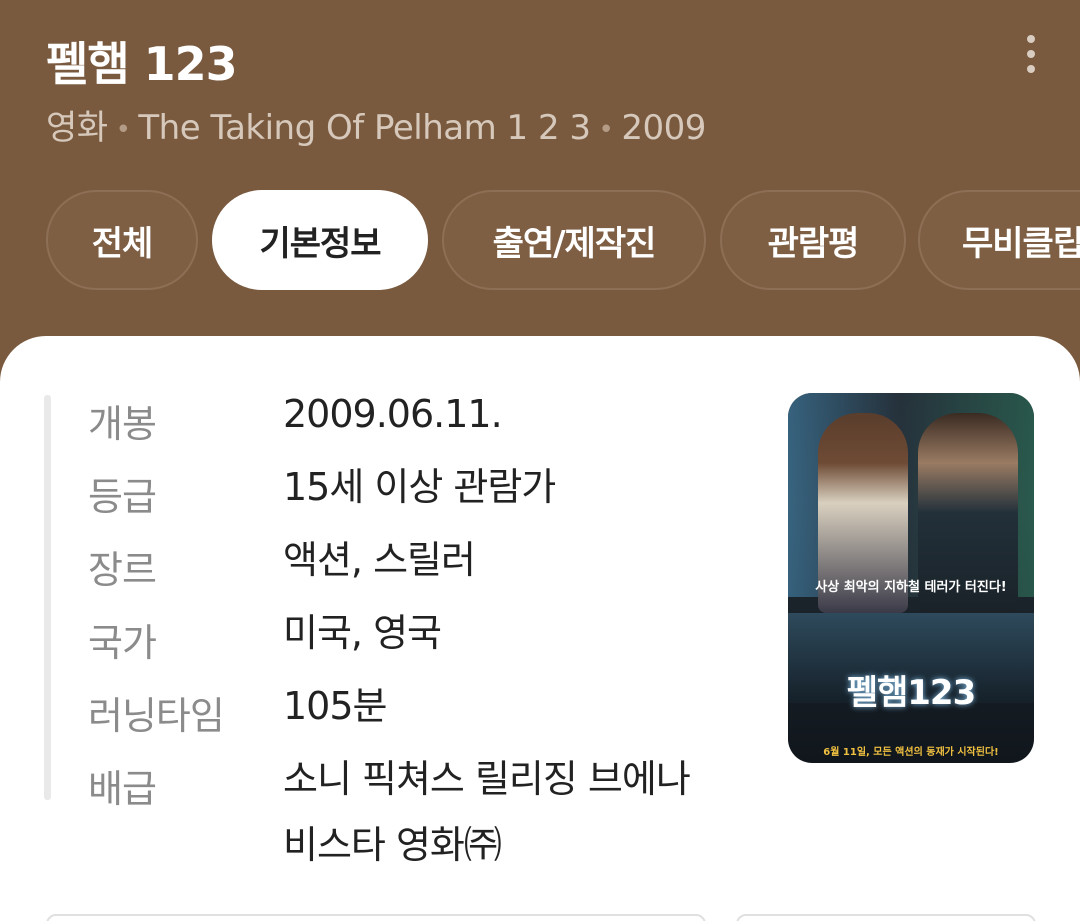  What do you see at coordinates (999, 240) in the screenshot?
I see `tab-movie-clips: 무비클립` at bounding box center [999, 240].